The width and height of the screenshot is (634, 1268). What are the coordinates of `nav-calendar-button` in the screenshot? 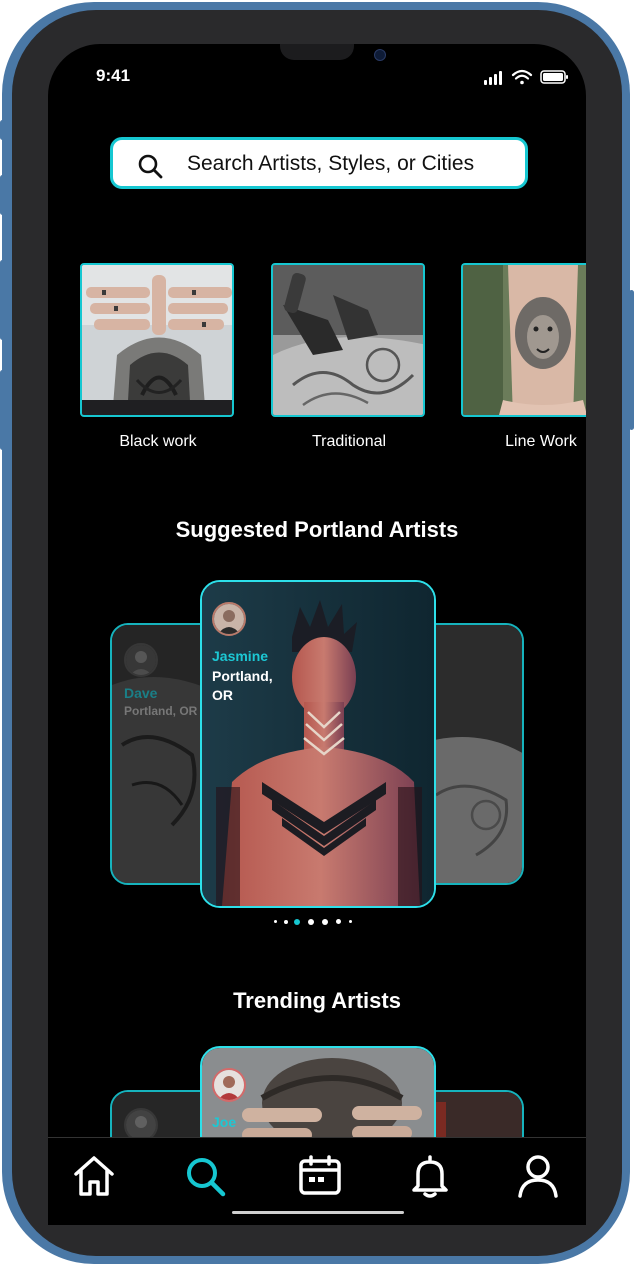 It's located at (320, 1176).